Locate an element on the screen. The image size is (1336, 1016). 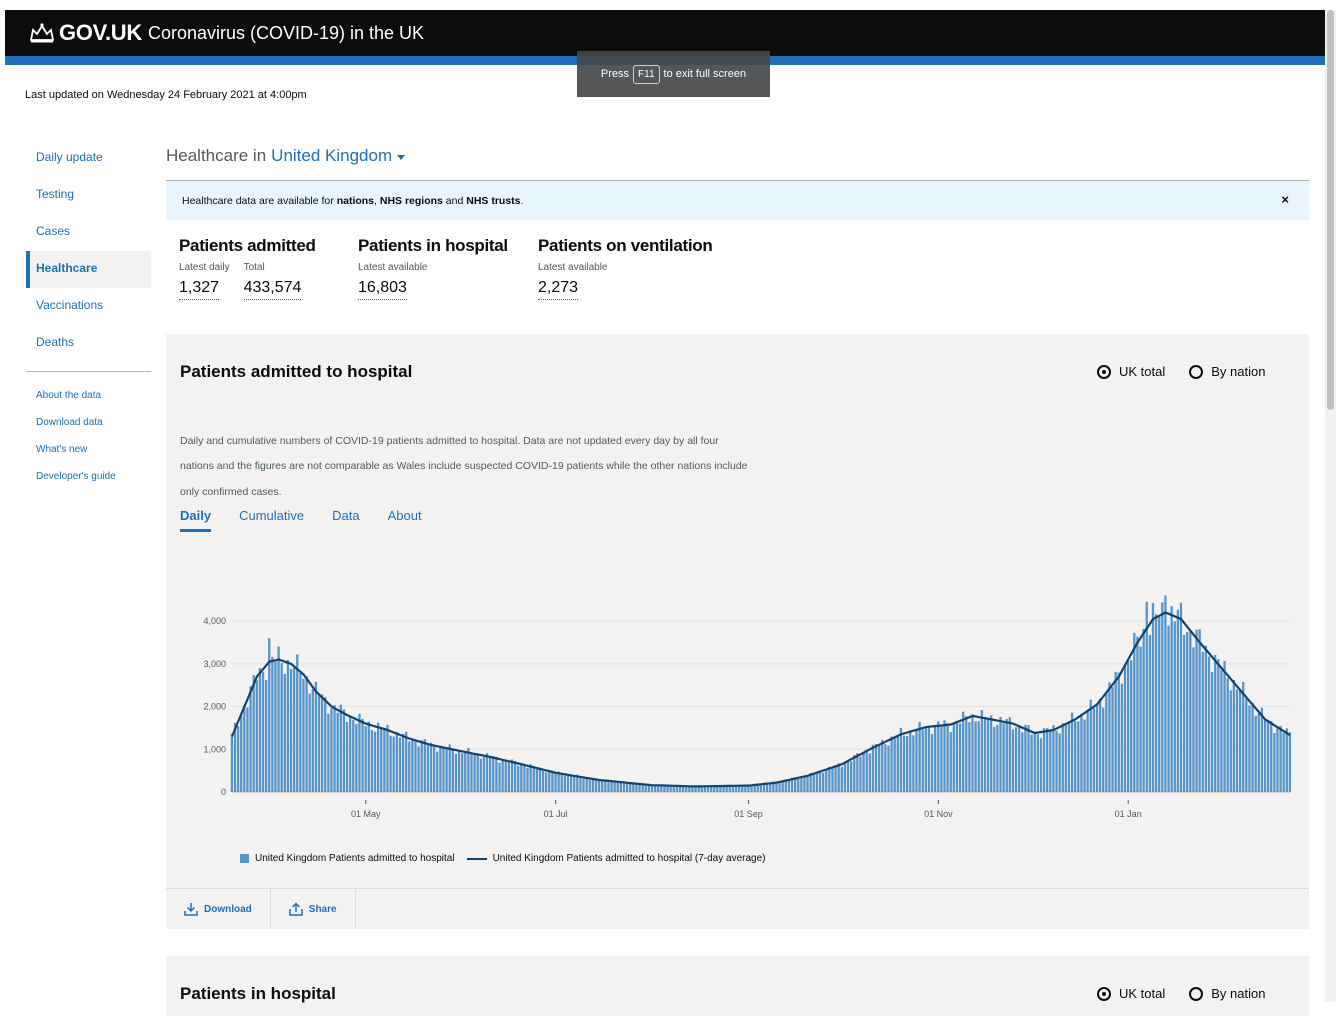
sidebar-item-cases: Cases is located at coordinates (88, 232).